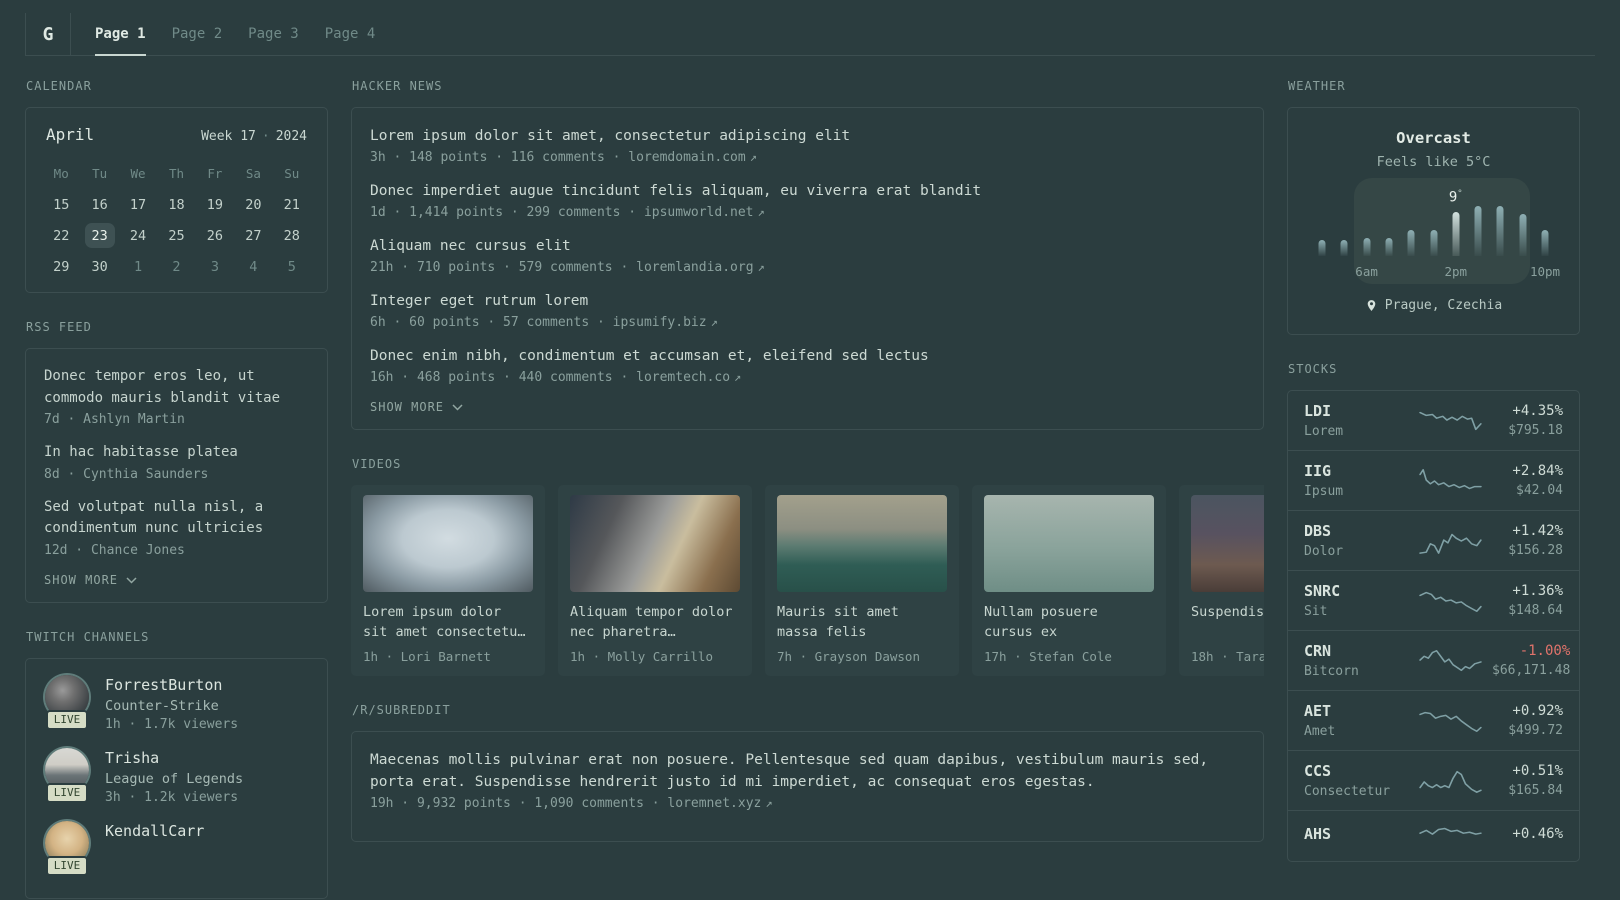 The image size is (1620, 900). I want to click on weather-condition: Overcast, so click(1433, 138).